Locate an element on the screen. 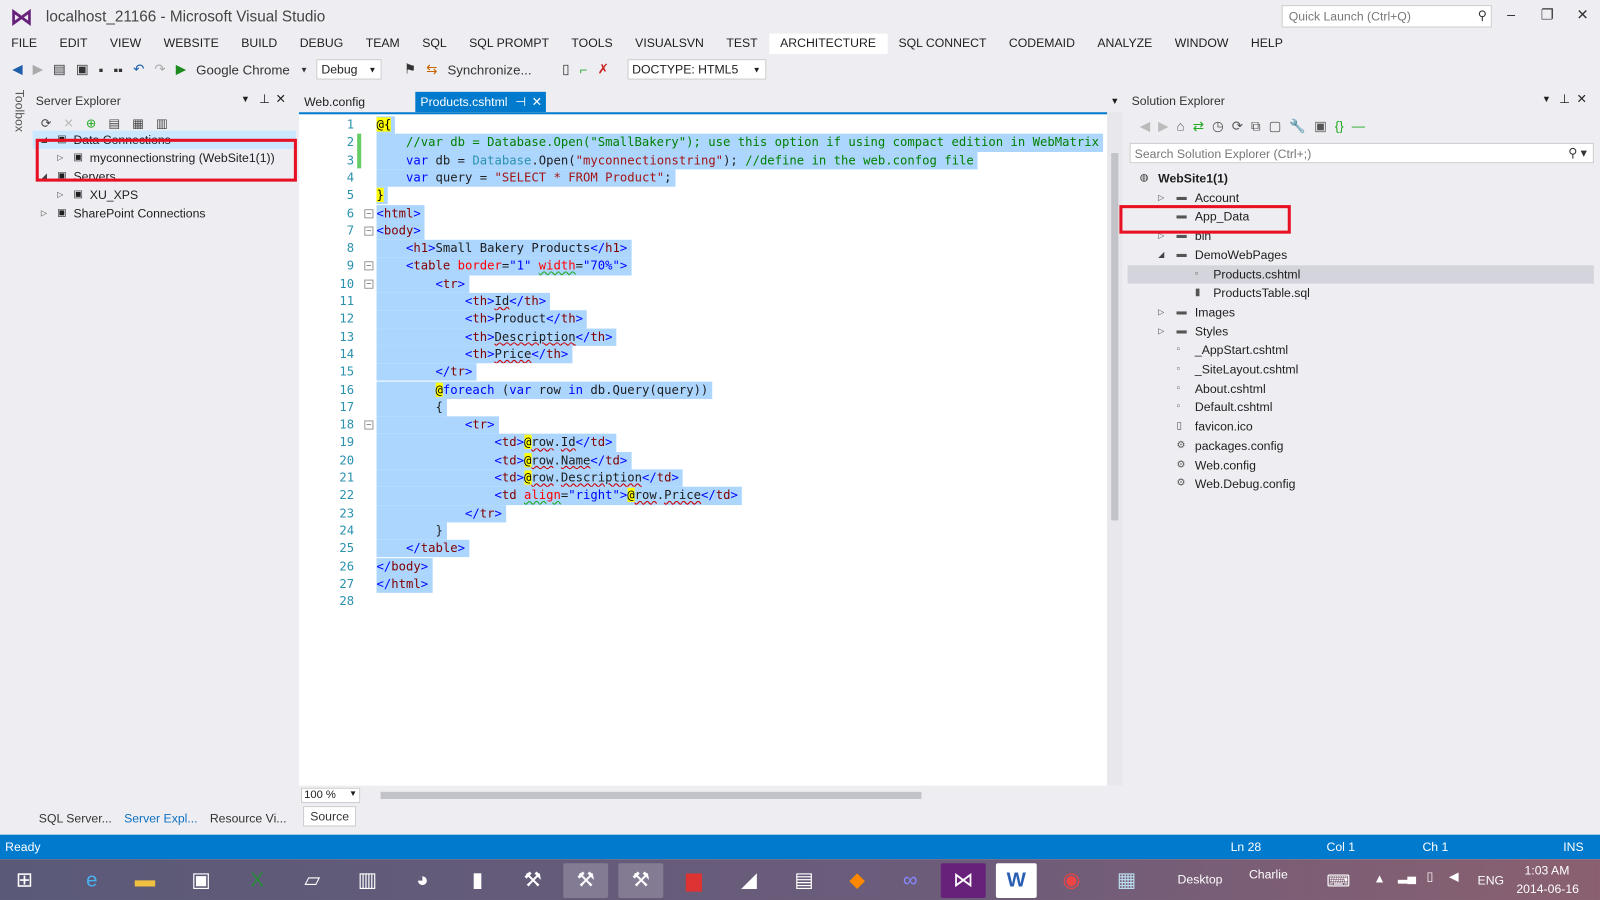 Image resolution: width=1600 pixels, height=900 pixels. remove-comment-icon: ✗ is located at coordinates (603, 69).